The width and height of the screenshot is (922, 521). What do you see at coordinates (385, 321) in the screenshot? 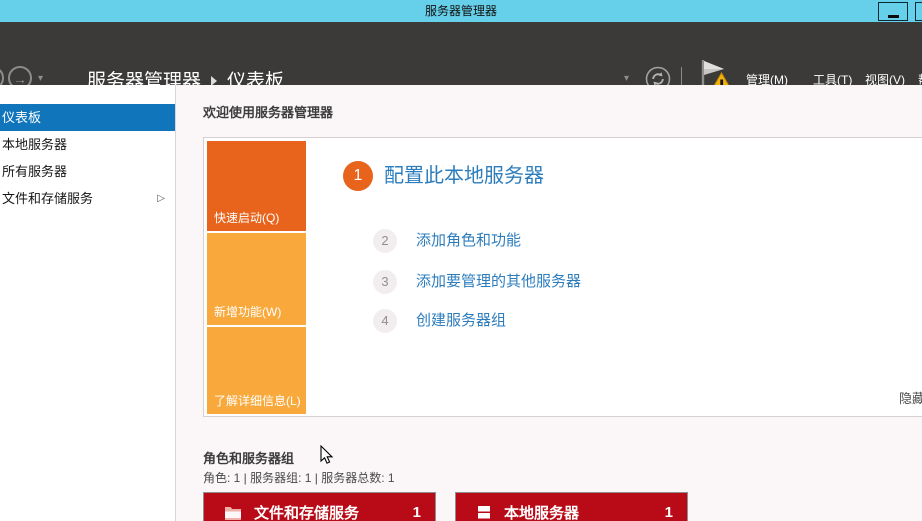
I see `step-4-badge: 4` at bounding box center [385, 321].